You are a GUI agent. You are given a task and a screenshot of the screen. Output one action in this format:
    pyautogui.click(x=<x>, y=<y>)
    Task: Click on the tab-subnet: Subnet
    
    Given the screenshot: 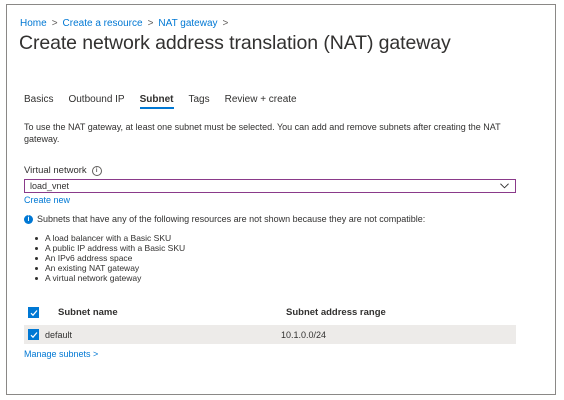 What is the action you would take?
    pyautogui.click(x=156, y=101)
    